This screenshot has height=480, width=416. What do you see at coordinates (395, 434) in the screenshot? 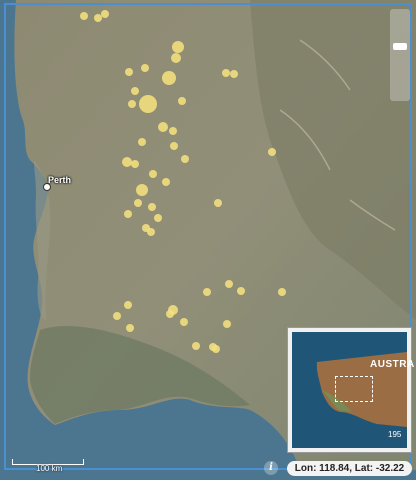
I see `overview-number: 195` at bounding box center [395, 434].